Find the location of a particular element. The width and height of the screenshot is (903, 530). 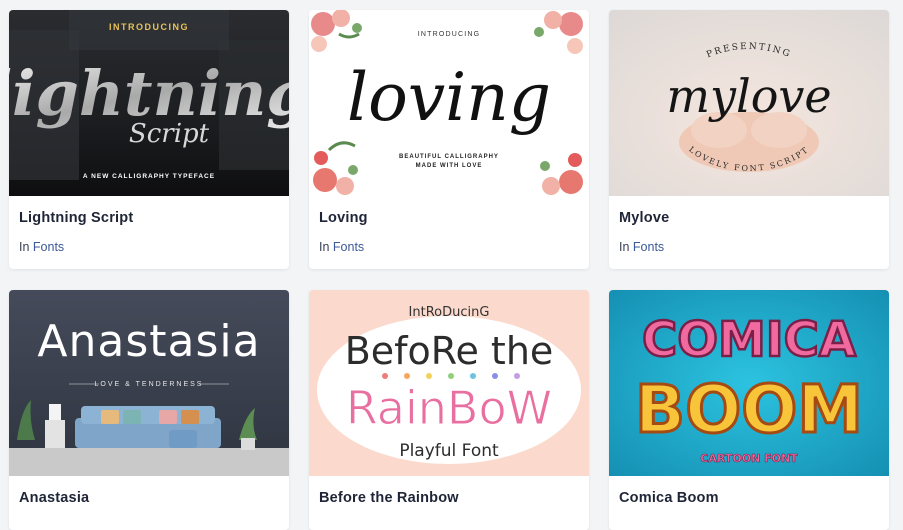

thumb-tagline: LOVE & TENDERNESS is located at coordinates (149, 384).